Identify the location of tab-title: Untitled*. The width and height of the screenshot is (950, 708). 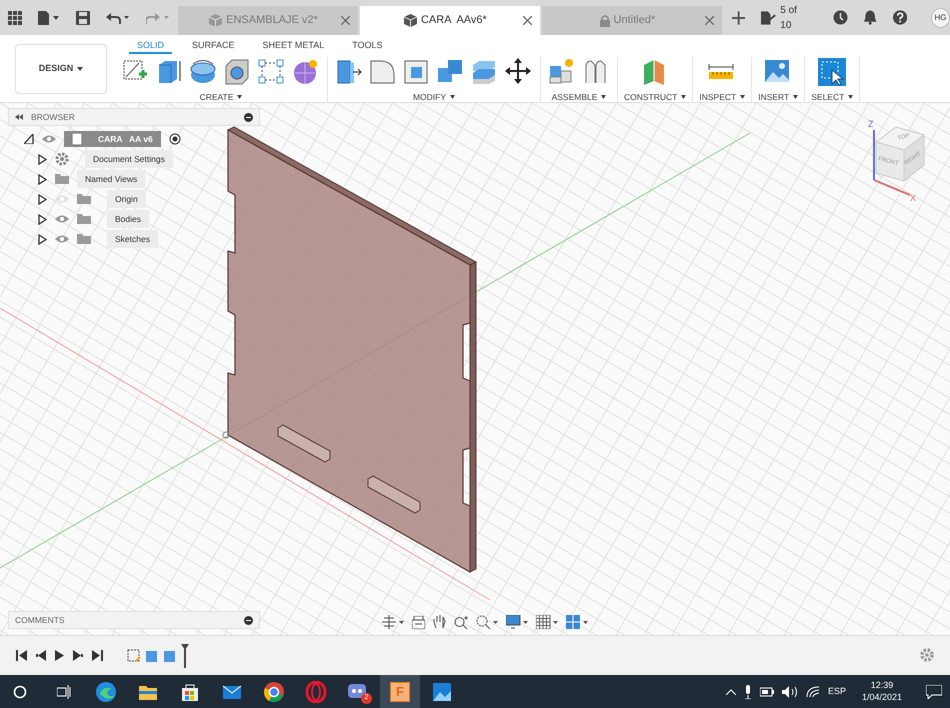
(635, 20).